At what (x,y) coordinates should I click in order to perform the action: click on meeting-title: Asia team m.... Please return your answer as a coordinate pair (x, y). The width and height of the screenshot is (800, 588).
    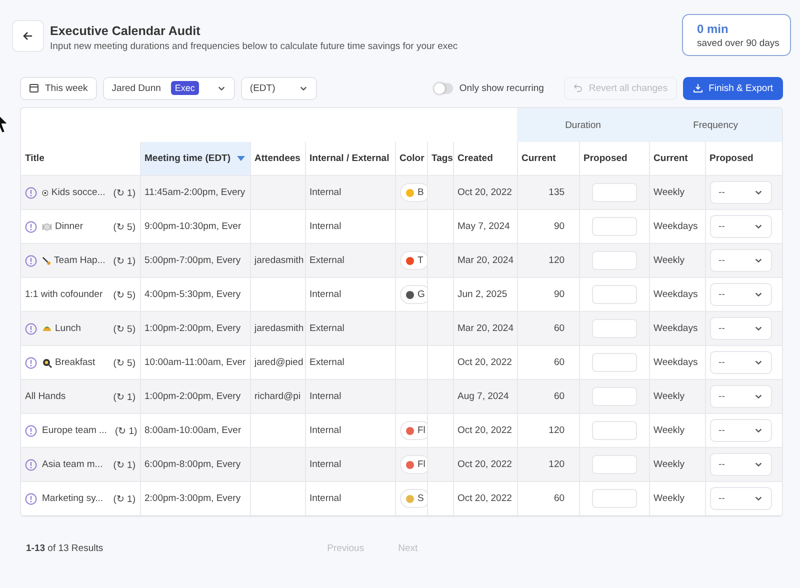
    Looking at the image, I should click on (72, 464).